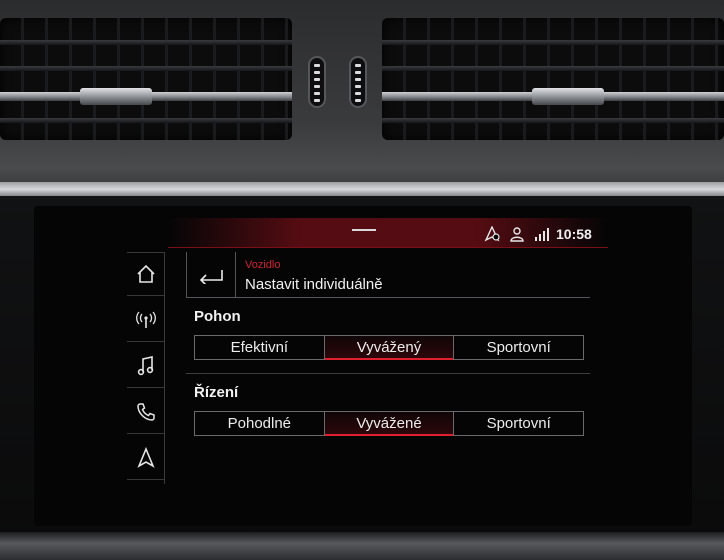 The height and width of the screenshot is (560, 724). What do you see at coordinates (518, 347) in the screenshot?
I see `drive-option-sport: Sportovní` at bounding box center [518, 347].